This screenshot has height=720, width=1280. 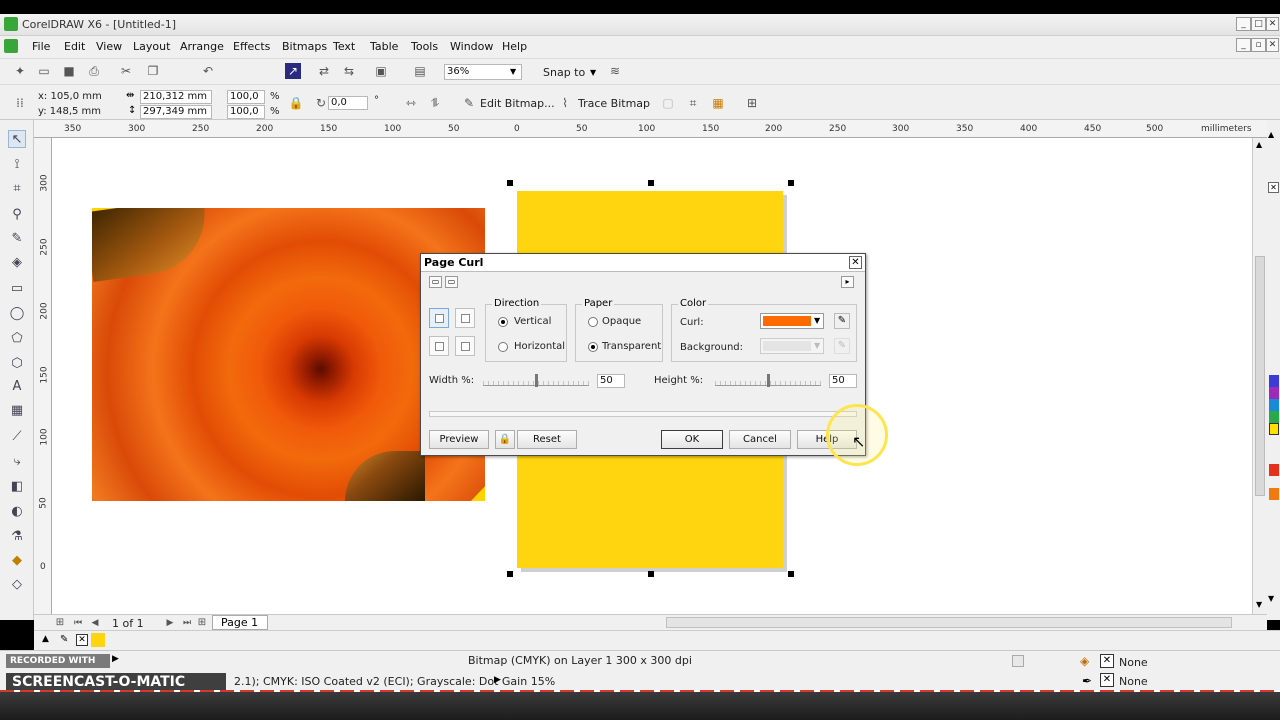 I want to click on vertical-radio, so click(x=503, y=322).